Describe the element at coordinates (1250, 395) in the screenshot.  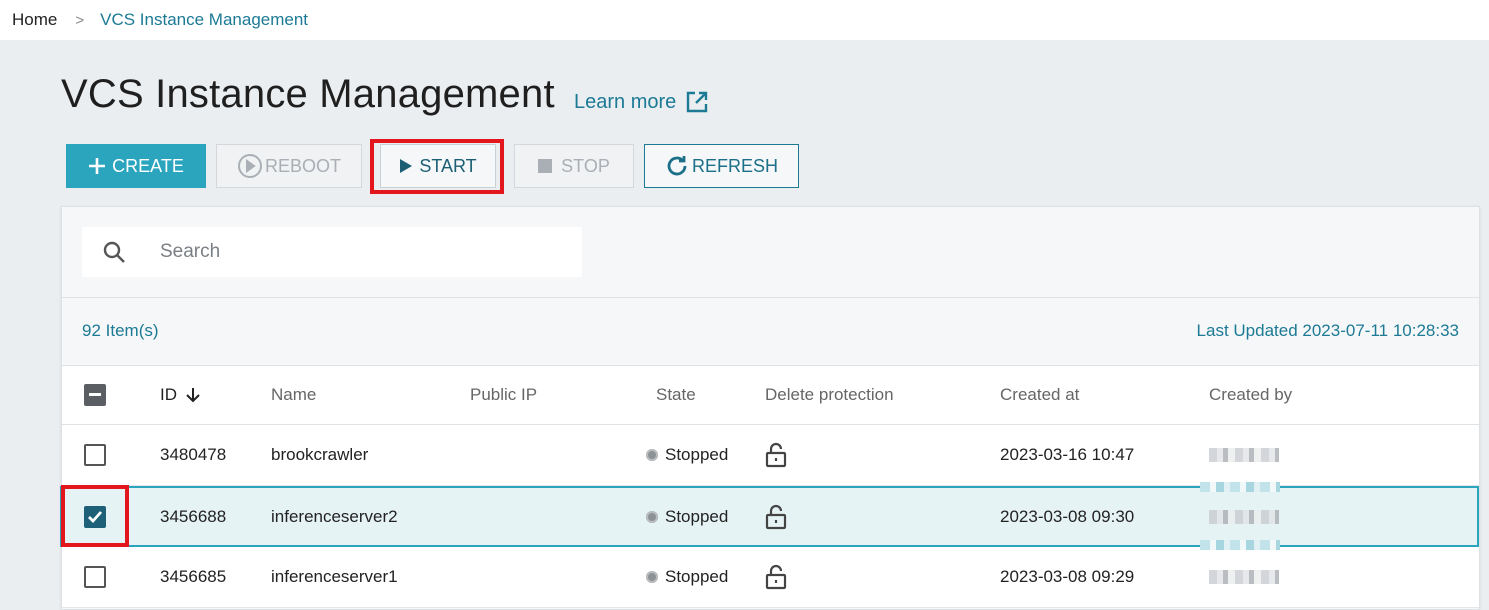
I see `column-header-created-by: Created by` at that location.